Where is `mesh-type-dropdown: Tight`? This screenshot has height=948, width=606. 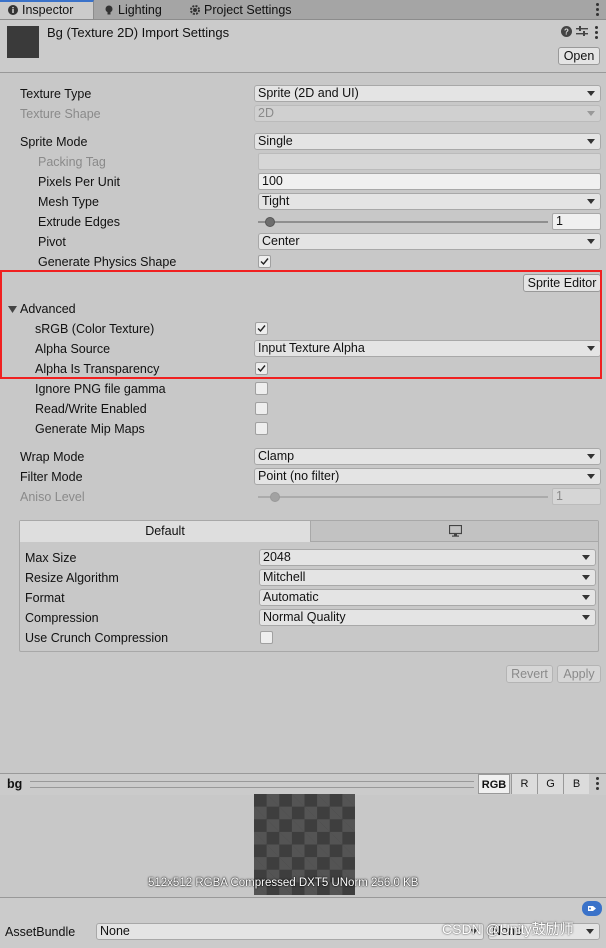
mesh-type-dropdown: Tight is located at coordinates (429, 201).